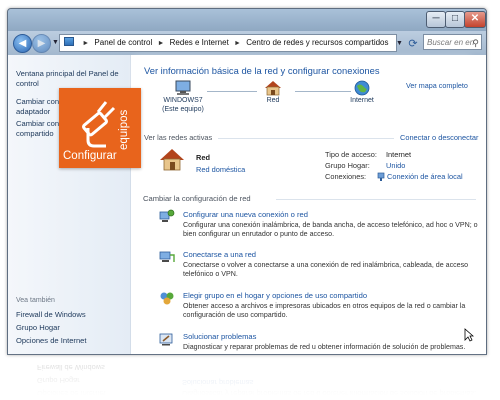 This screenshot has width=500, height=400. I want to click on logo-main-text: Configurar, so click(90, 156).